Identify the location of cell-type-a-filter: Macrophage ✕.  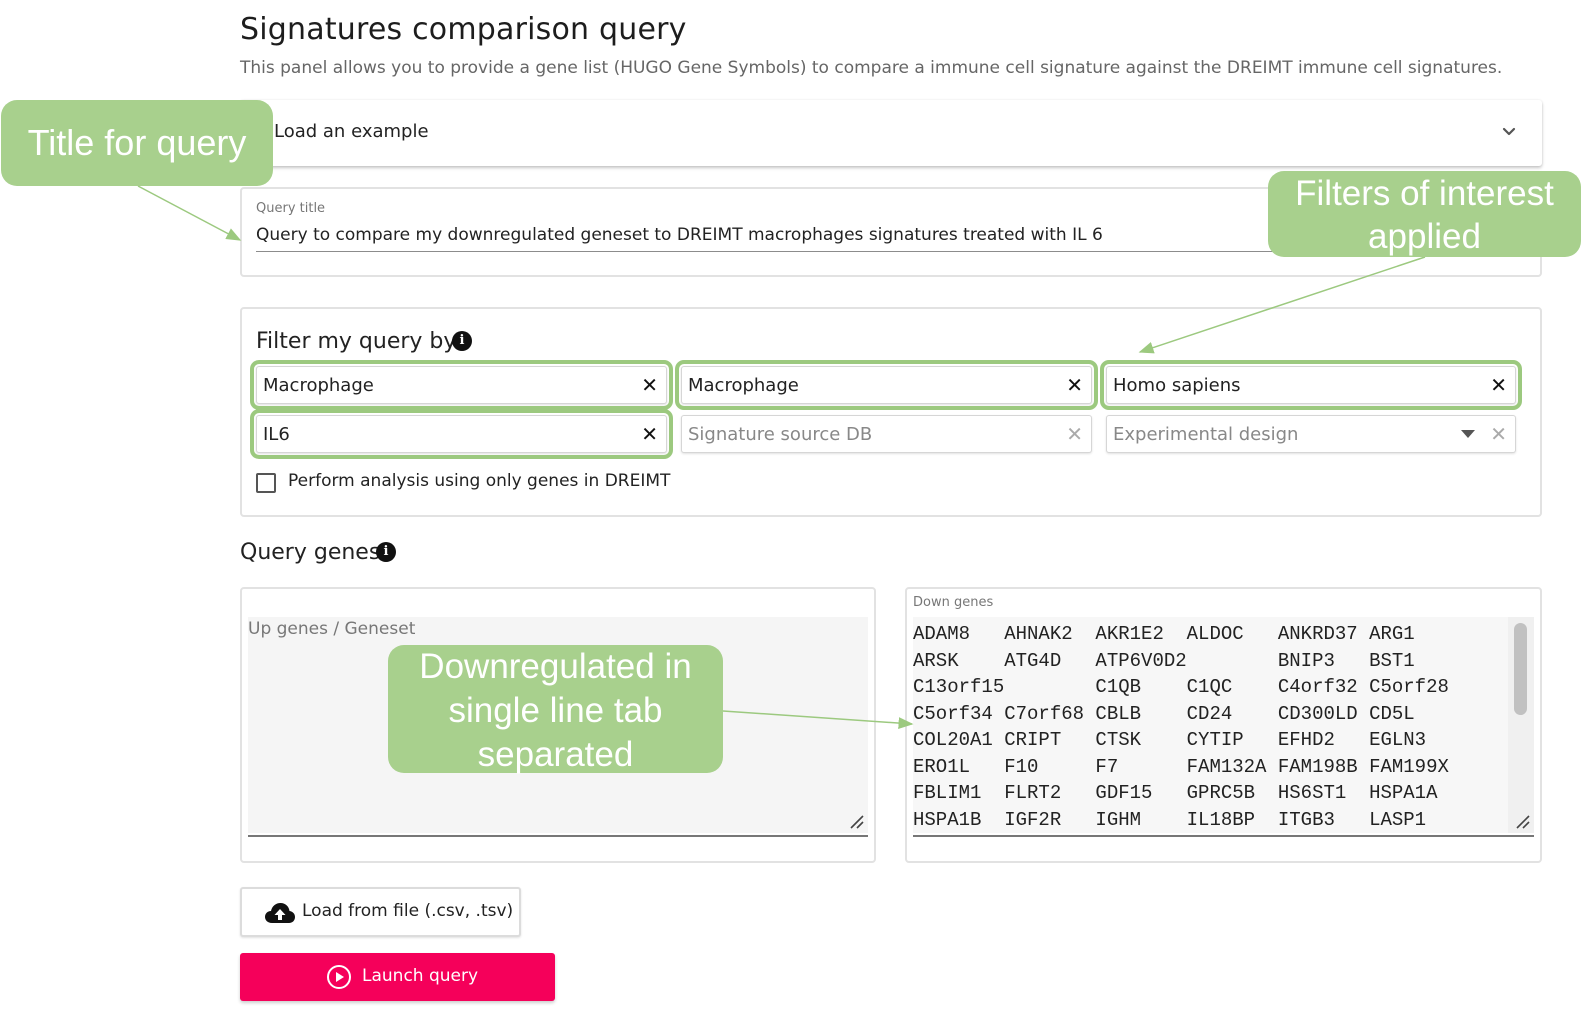
(461, 385).